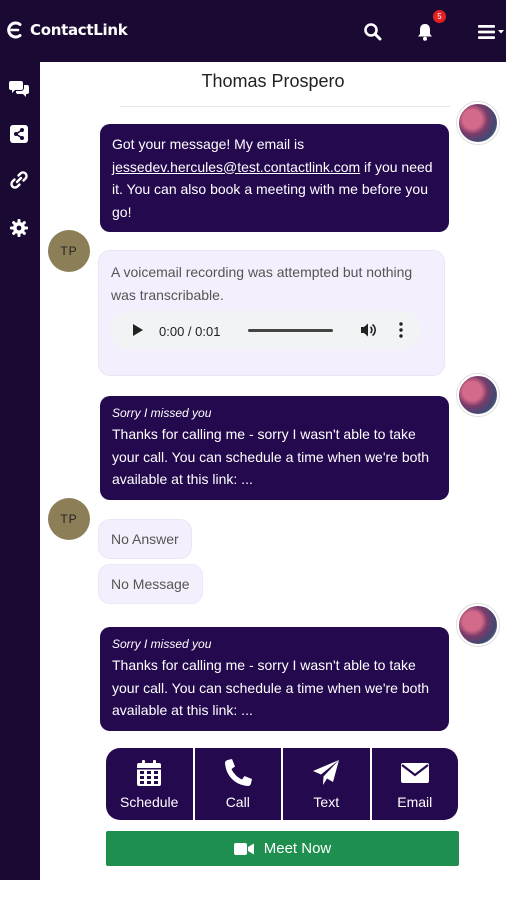  Describe the element at coordinates (79, 30) in the screenshot. I see `brand-name: ContactLink` at that location.